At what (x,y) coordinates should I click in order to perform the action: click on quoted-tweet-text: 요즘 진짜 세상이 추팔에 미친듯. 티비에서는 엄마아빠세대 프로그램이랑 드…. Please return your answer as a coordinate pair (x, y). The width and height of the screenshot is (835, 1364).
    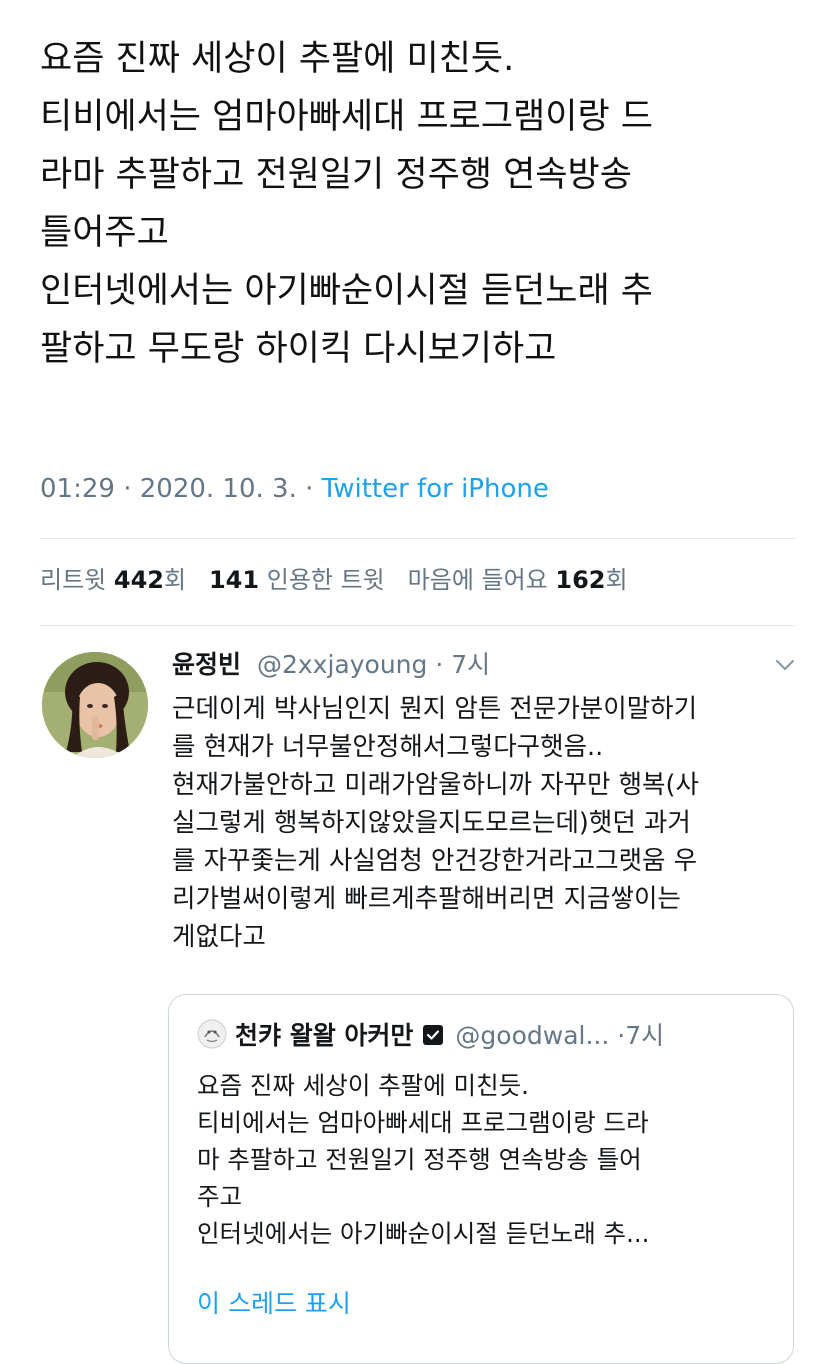
    Looking at the image, I should click on (487, 1159).